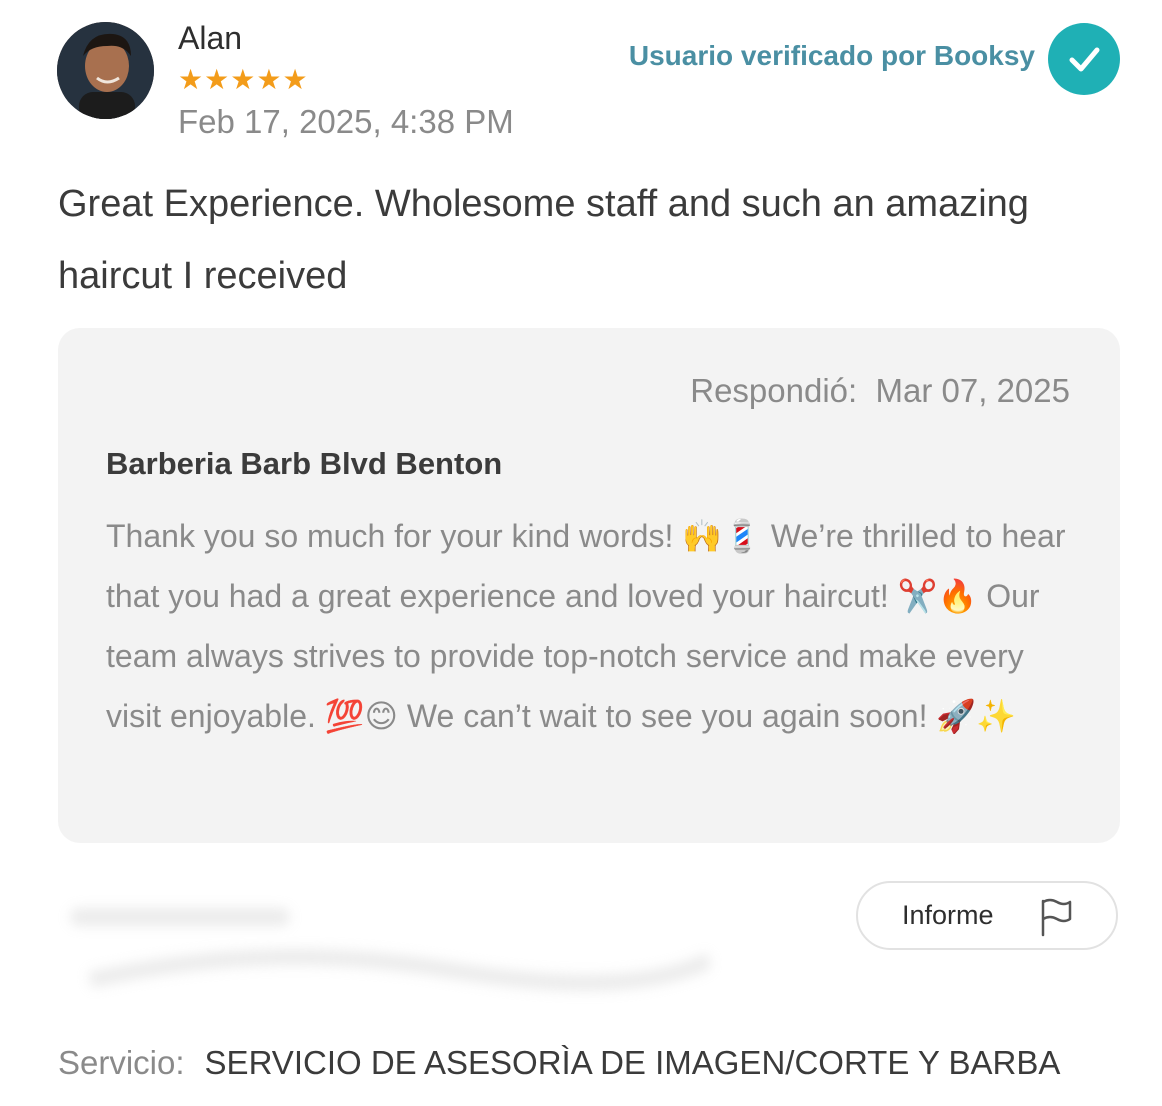 The height and width of the screenshot is (1106, 1162). I want to click on report-label: Informe, so click(948, 915).